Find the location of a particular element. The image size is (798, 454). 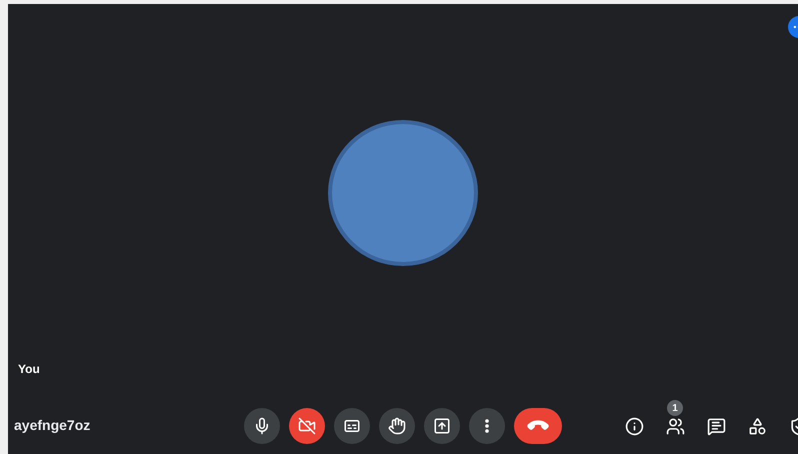

meeting-code: ayefnge7oz is located at coordinates (51, 425).